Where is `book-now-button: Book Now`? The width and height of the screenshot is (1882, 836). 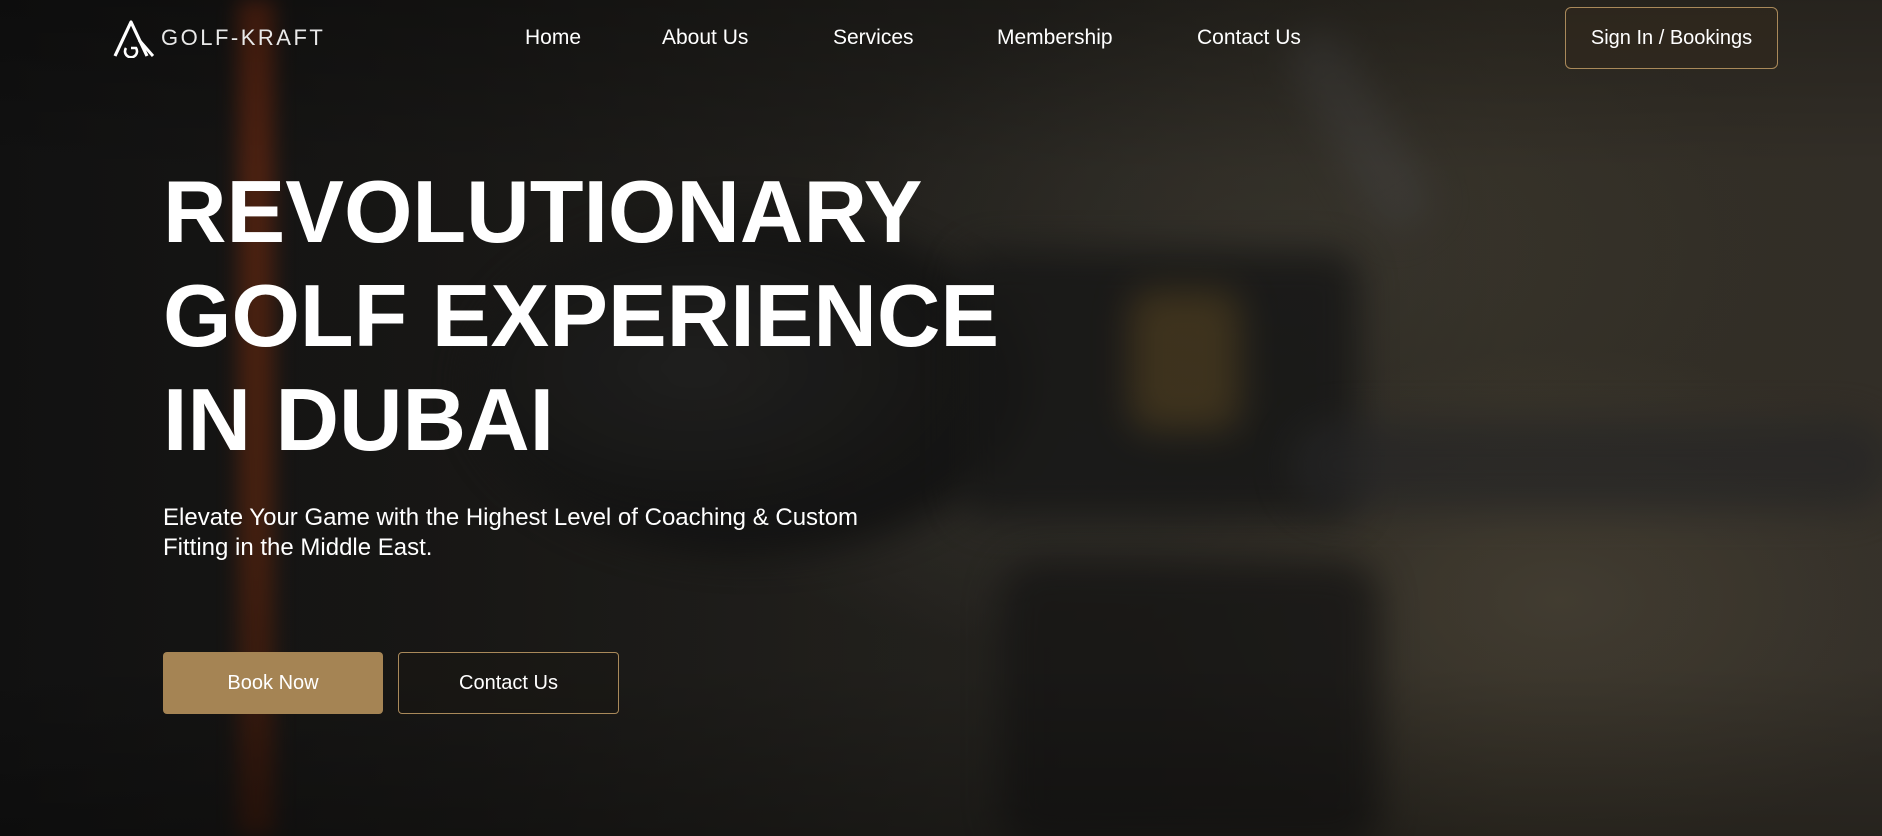 book-now-button: Book Now is located at coordinates (273, 683).